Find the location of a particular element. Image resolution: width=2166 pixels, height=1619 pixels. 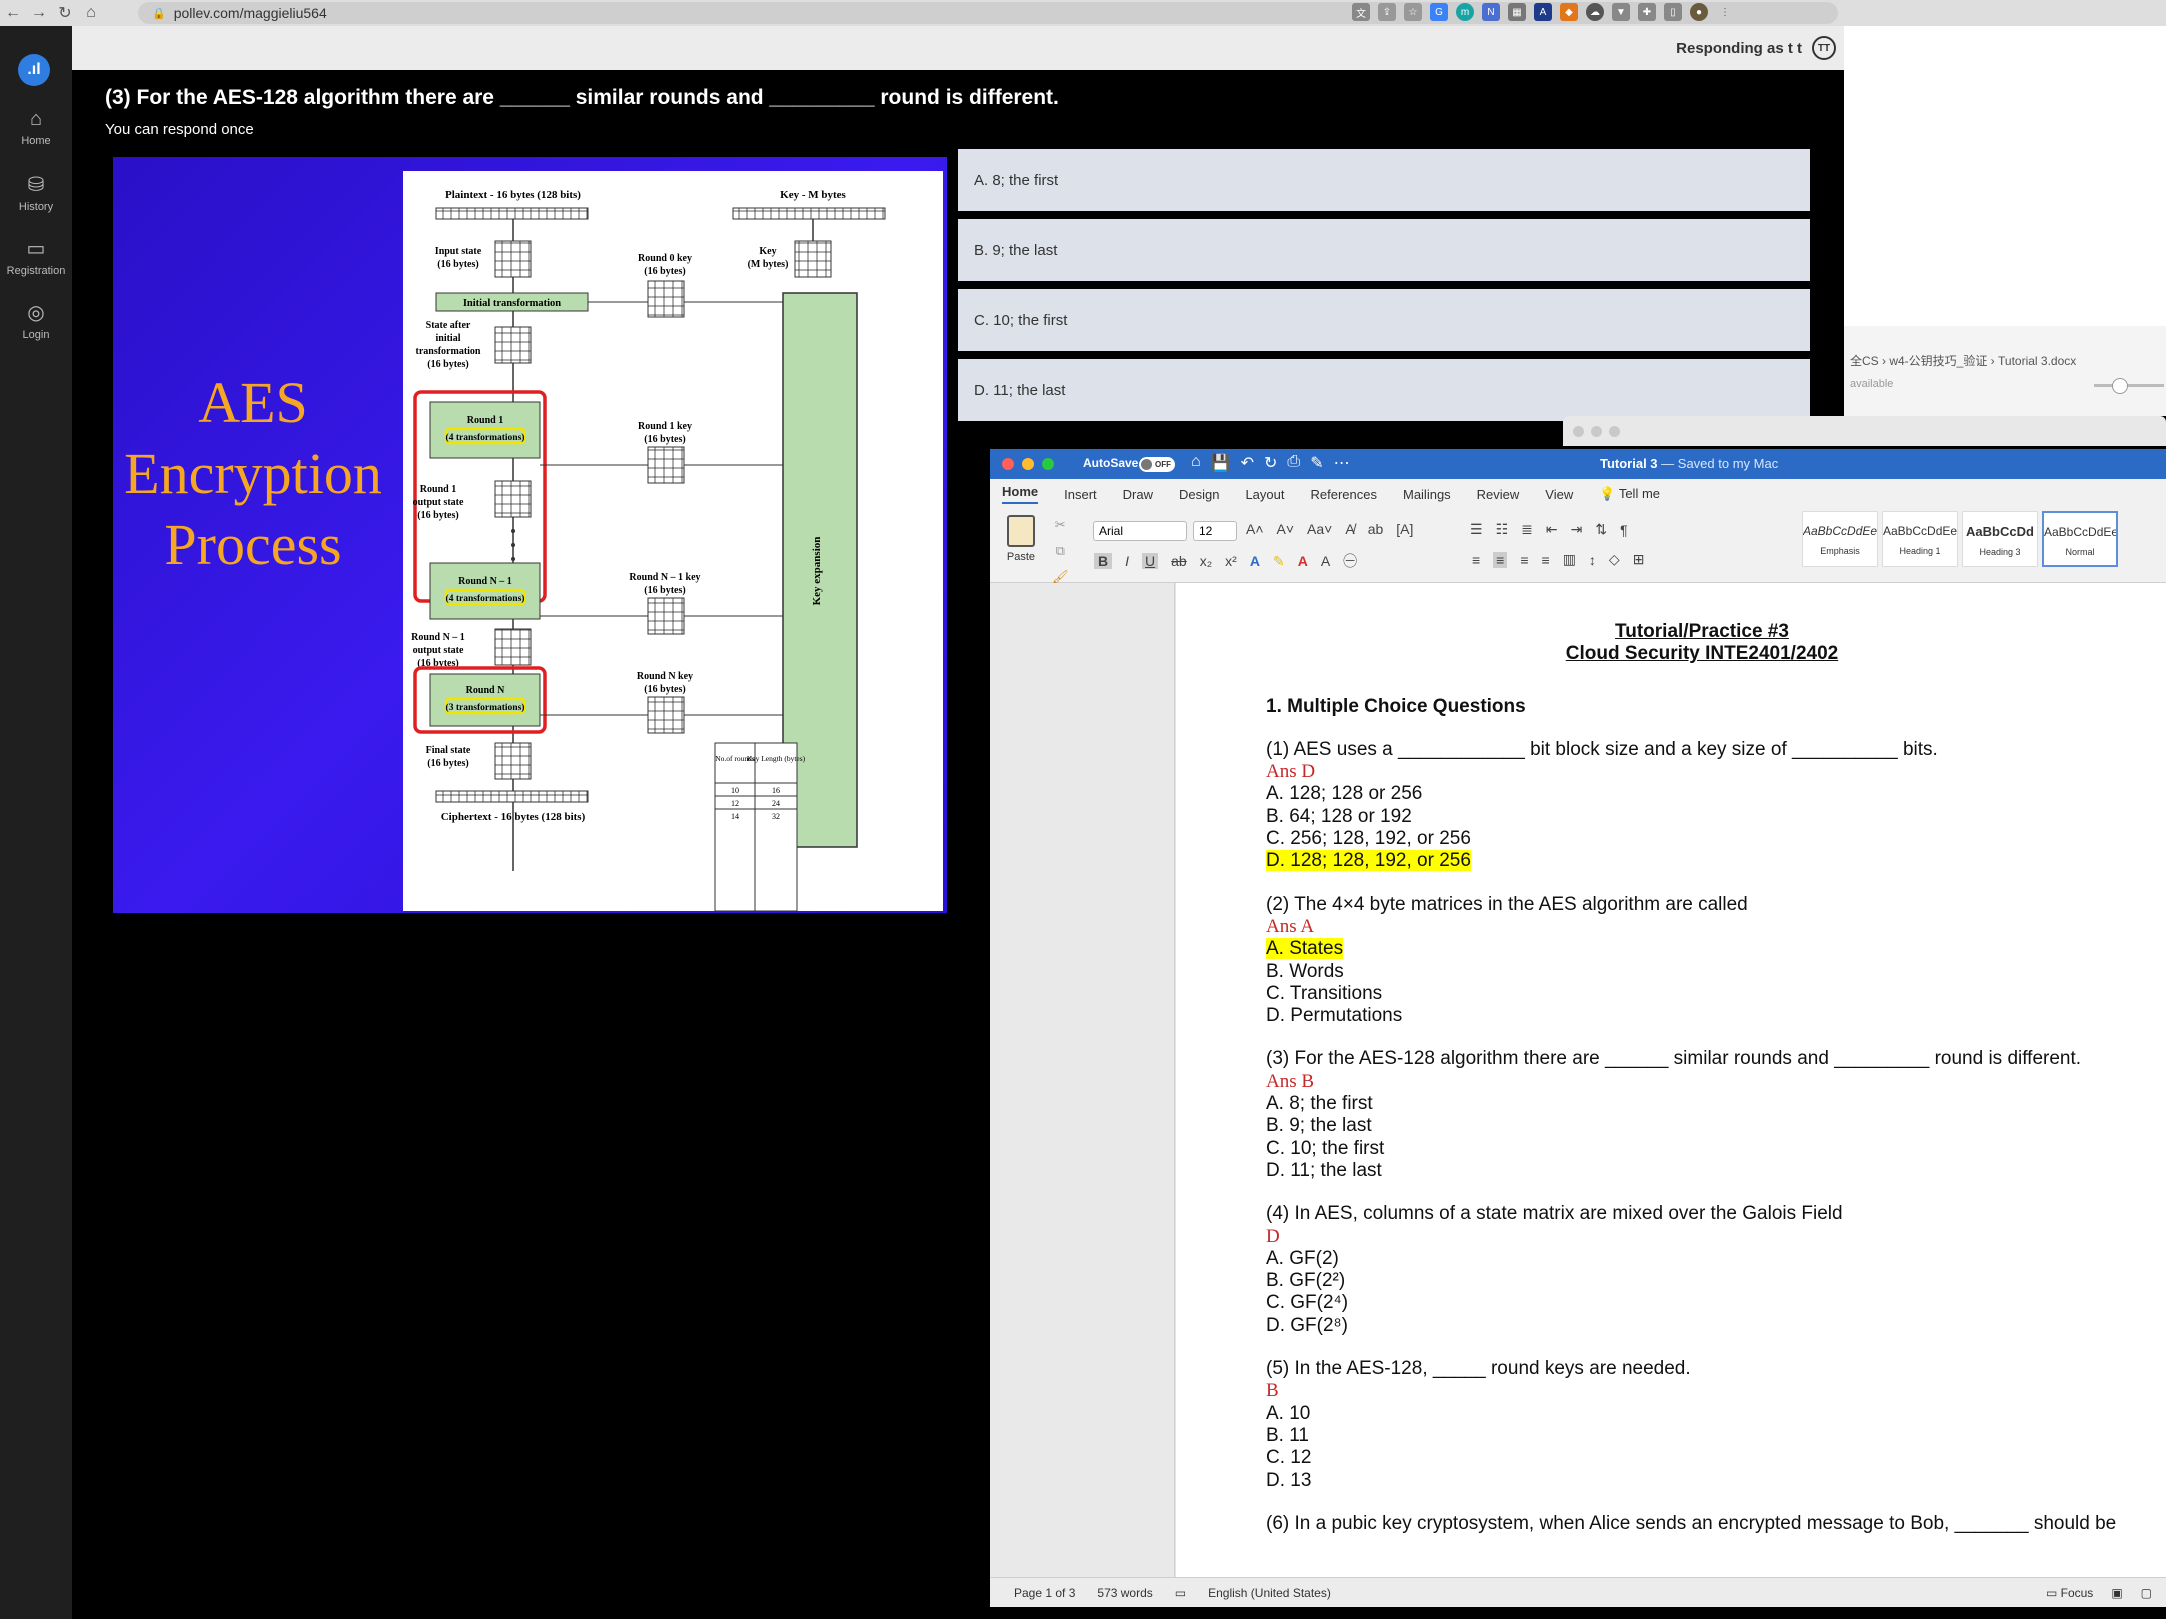

align-right-icon: ≡ is located at coordinates (1524, 560).